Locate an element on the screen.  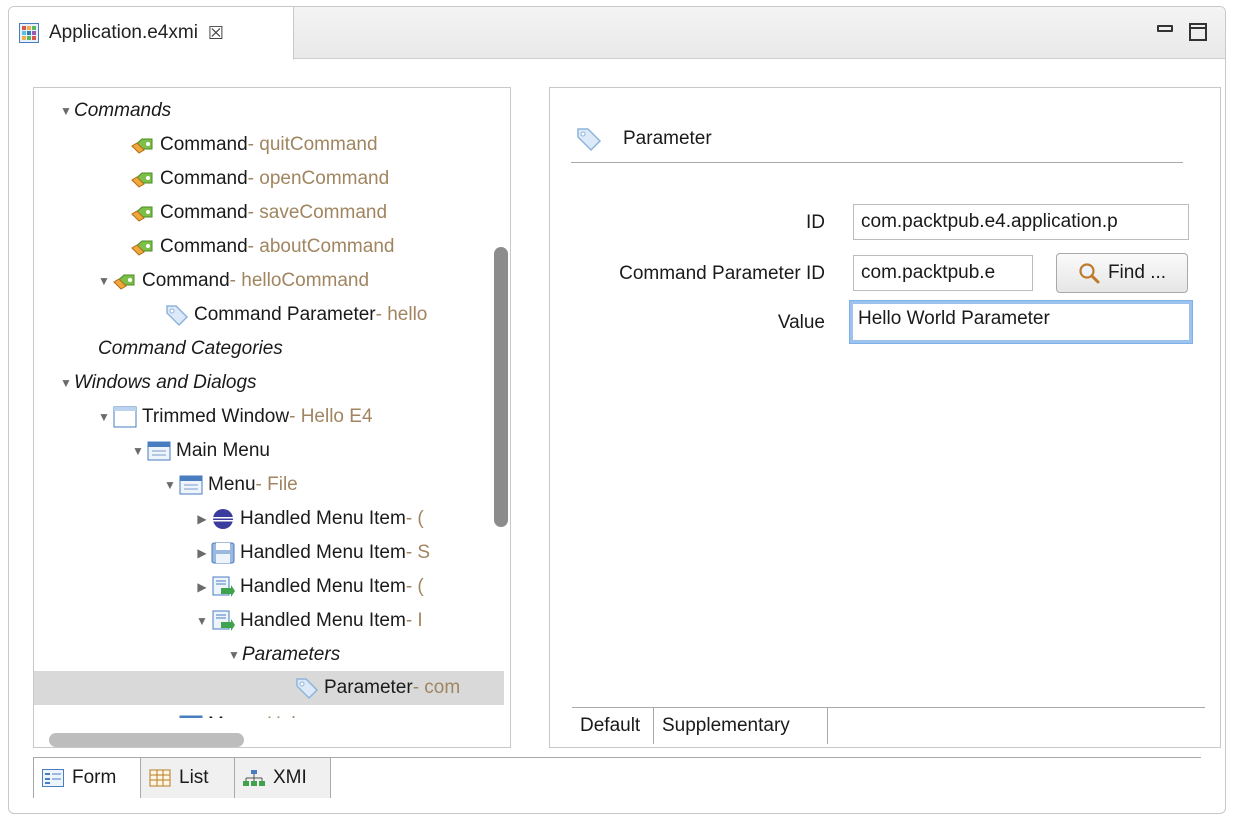
tree-item: ▼ Command - helloCommand is located at coordinates (269, 281).